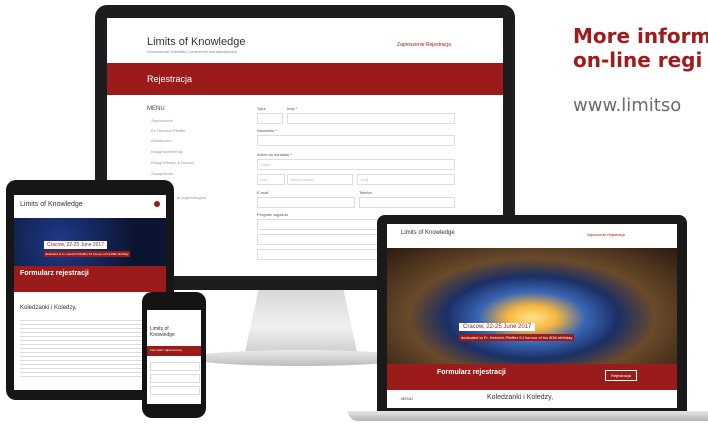 This screenshot has width=708, height=425. I want to click on nazwisko-input, so click(356, 140).